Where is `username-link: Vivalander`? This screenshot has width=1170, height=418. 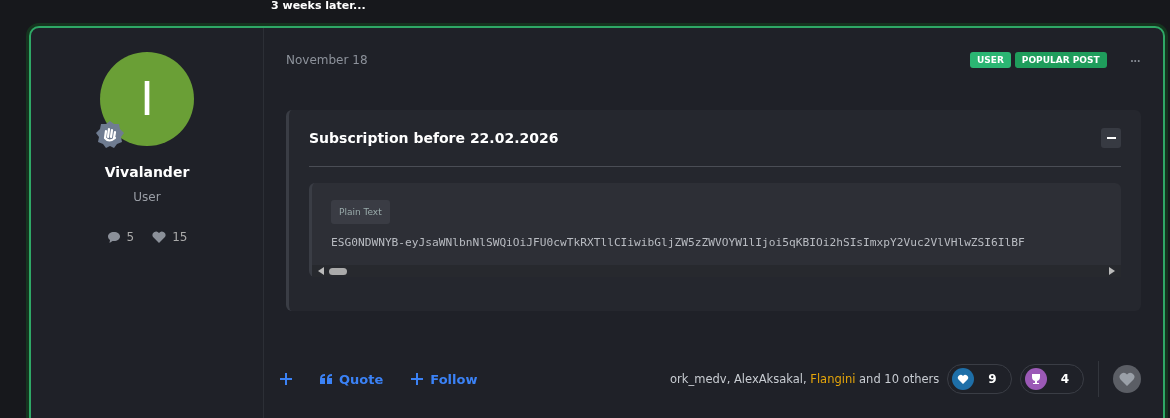
username-link: Vivalander is located at coordinates (147, 172).